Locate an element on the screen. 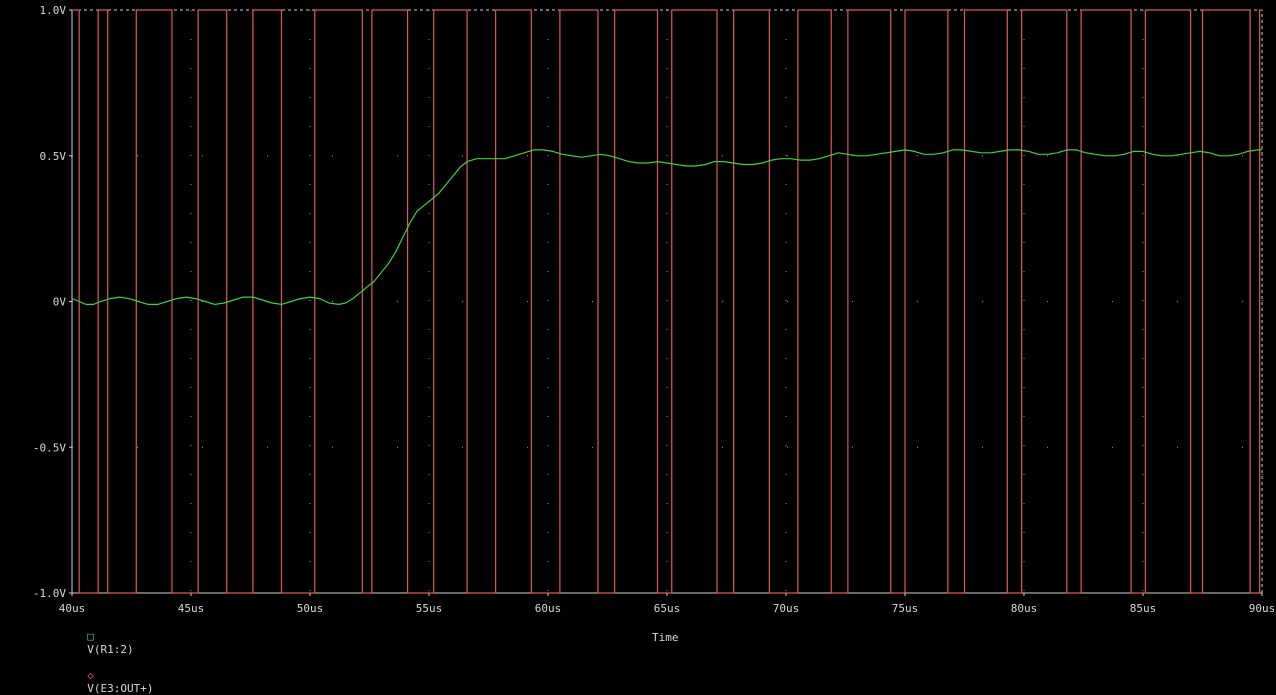 The height and width of the screenshot is (695, 1276). x-tick-label: 40us is located at coordinates (72, 608).